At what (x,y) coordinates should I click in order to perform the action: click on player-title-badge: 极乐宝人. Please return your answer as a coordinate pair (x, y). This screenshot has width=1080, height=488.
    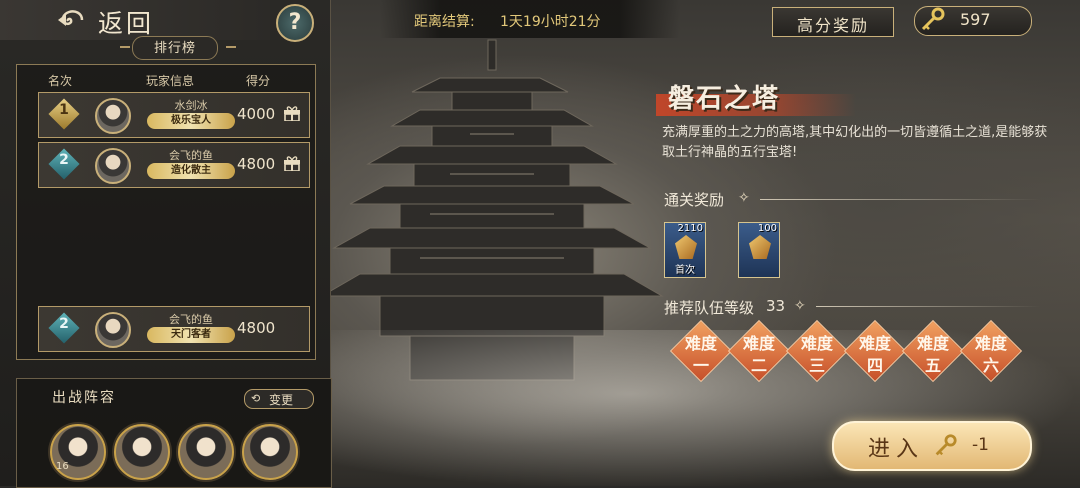
    Looking at the image, I should click on (191, 121).